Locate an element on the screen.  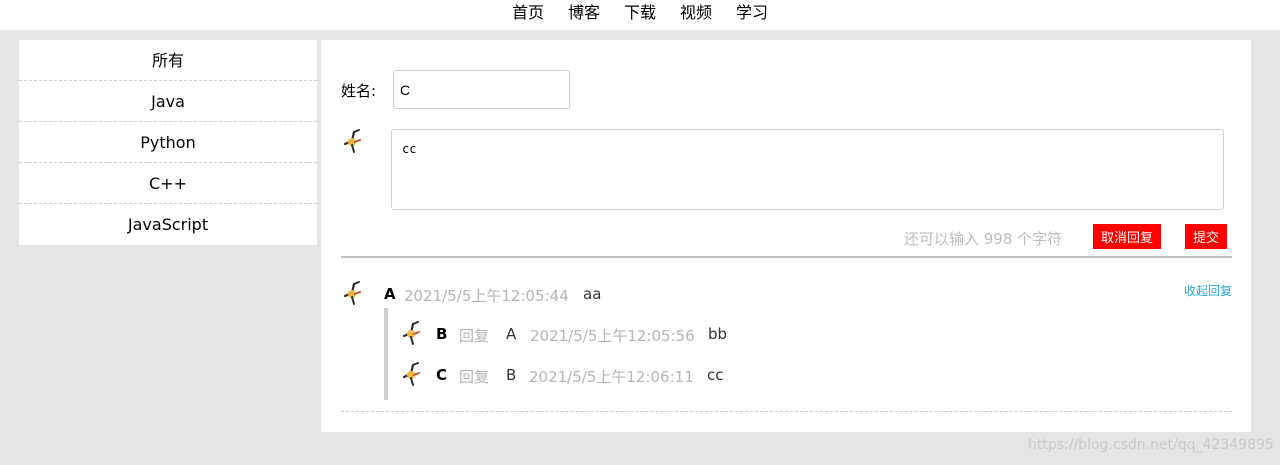
nav-item-download: 下载 is located at coordinates (640, 13).